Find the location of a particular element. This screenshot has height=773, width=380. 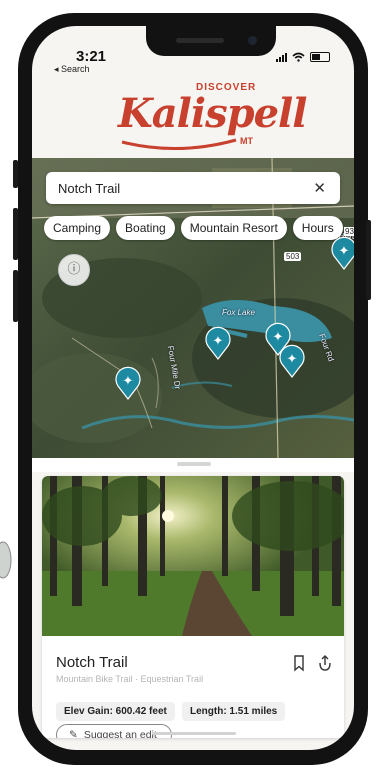

suggest-edit-label: Suggest an edit is located at coordinates (120, 733).